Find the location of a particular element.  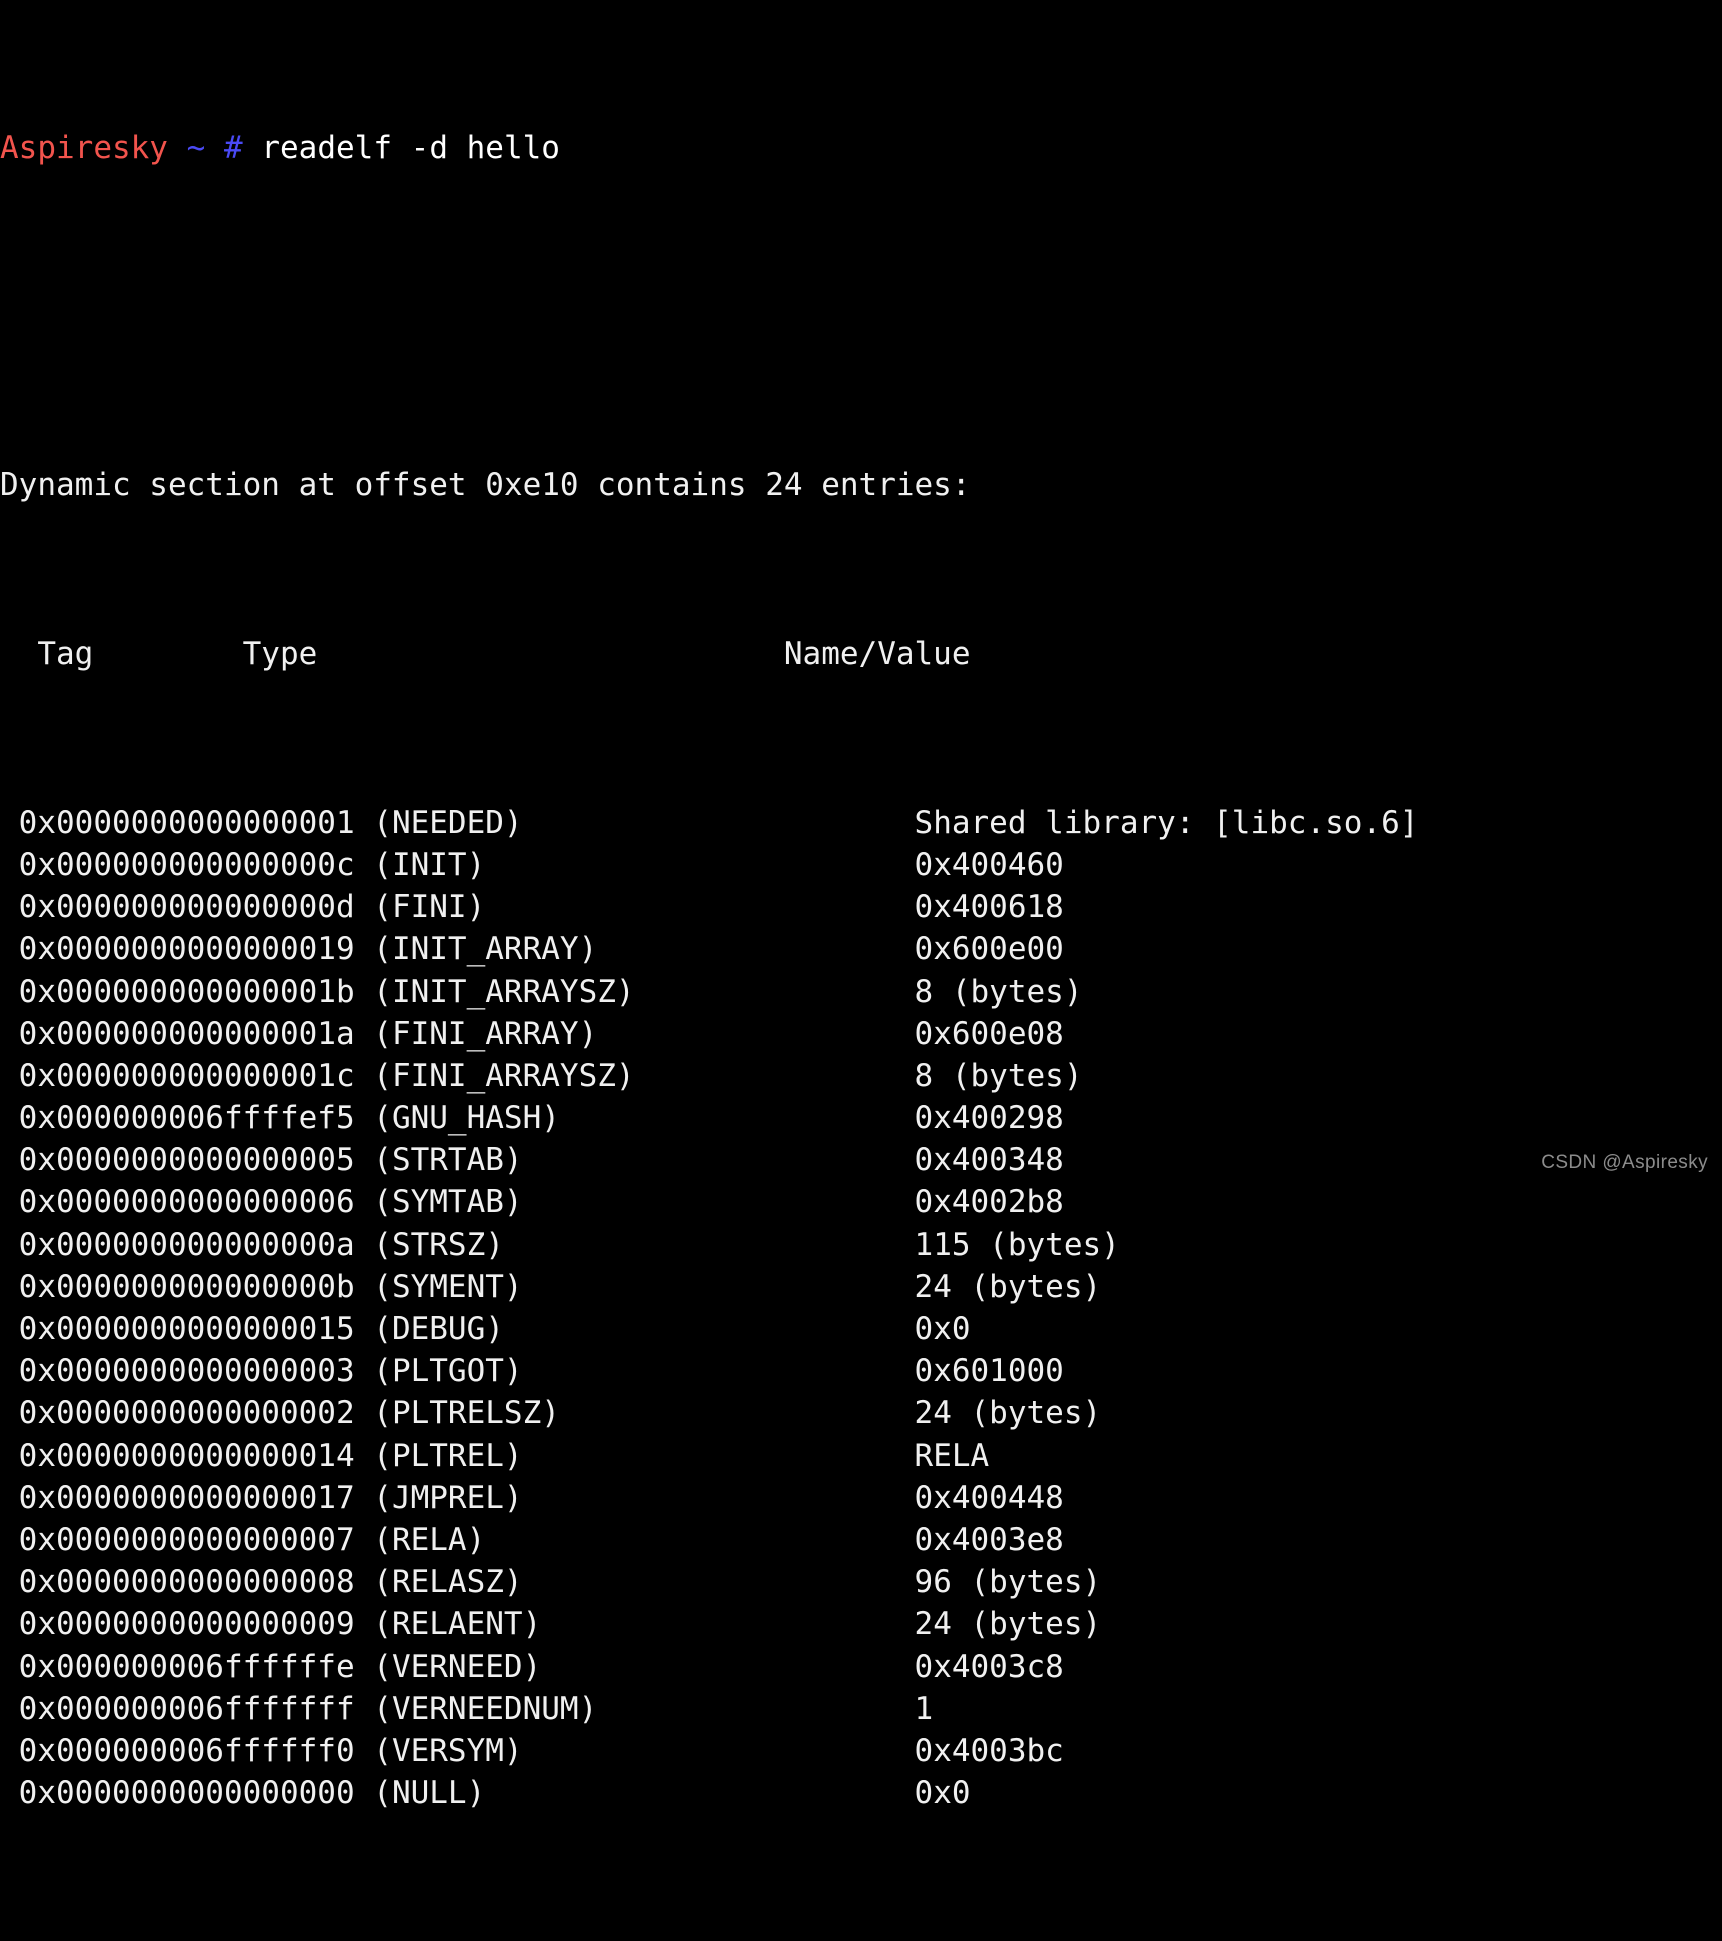

entry-tag: 0x000000000000000b is located at coordinates (187, 1286).